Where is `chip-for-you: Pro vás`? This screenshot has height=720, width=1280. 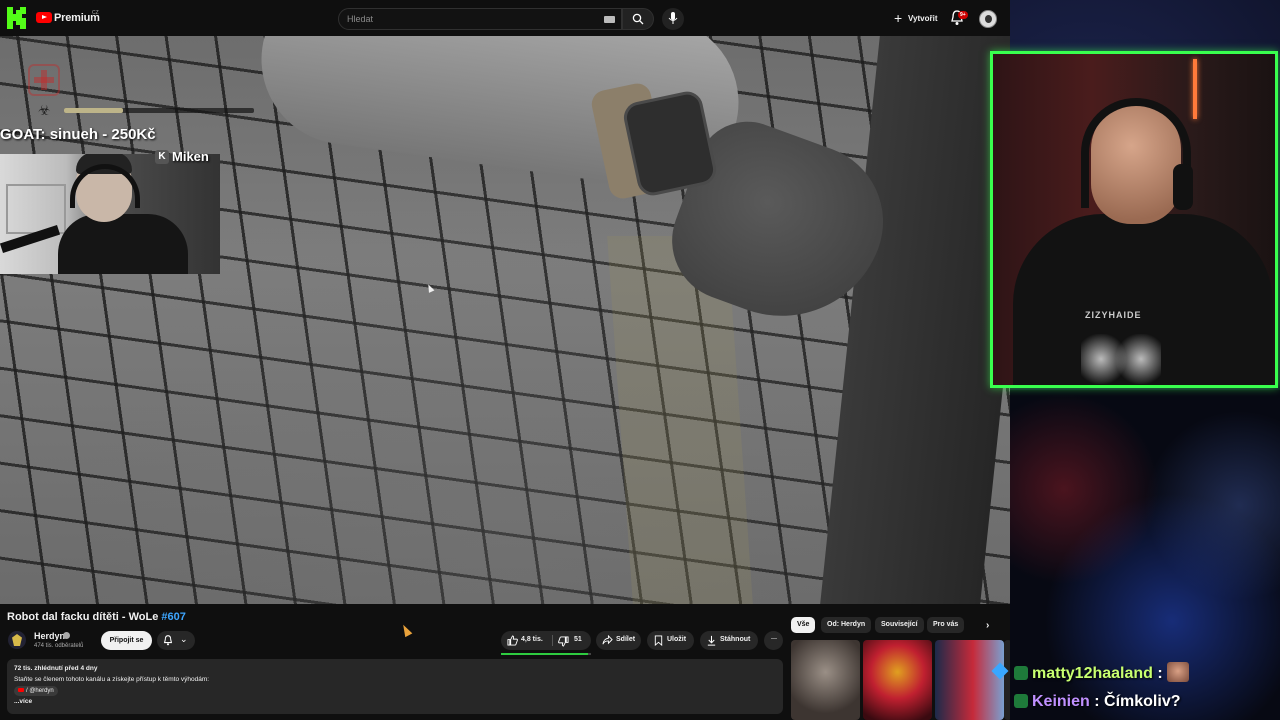
chip-for-you: Pro vás is located at coordinates (946, 625).